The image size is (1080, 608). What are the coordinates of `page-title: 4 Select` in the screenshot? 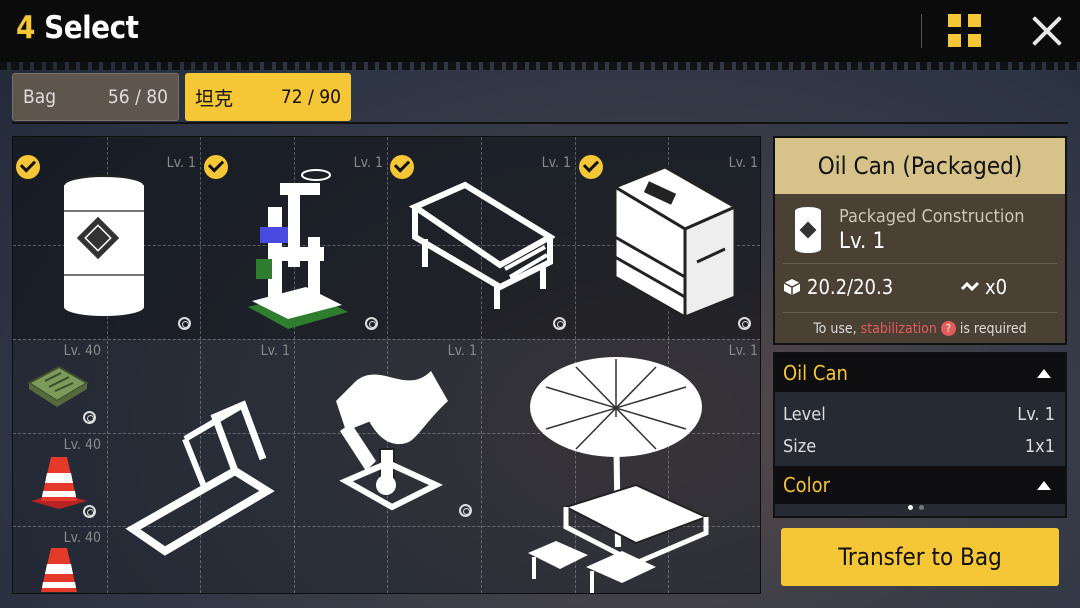 It's located at (77, 28).